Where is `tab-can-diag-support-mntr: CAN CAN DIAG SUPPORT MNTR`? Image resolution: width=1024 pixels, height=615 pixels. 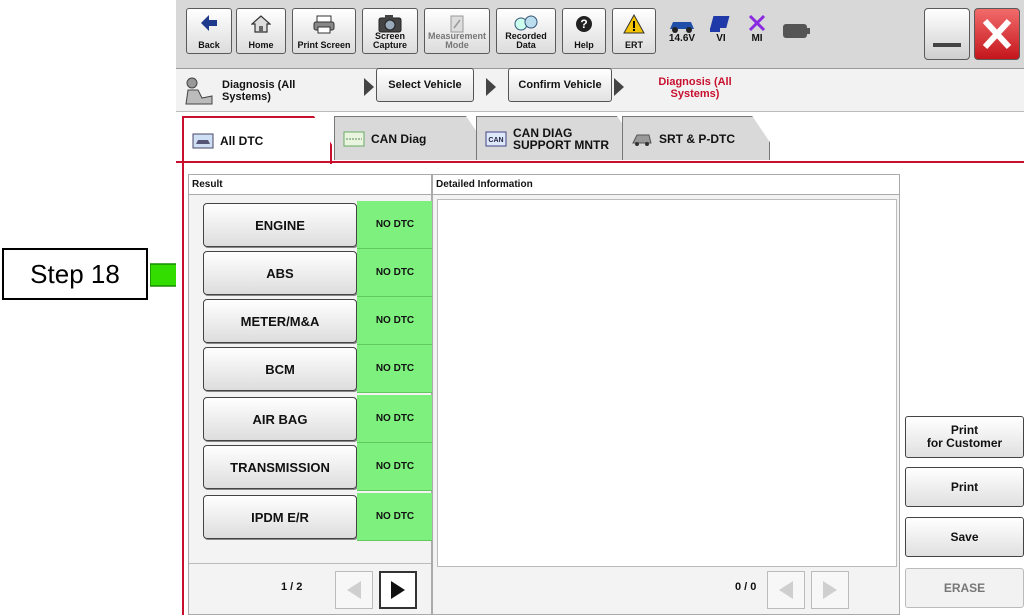
tab-can-diag-support-mntr: CAN CAN DIAG SUPPORT MNTR is located at coordinates (556, 138).